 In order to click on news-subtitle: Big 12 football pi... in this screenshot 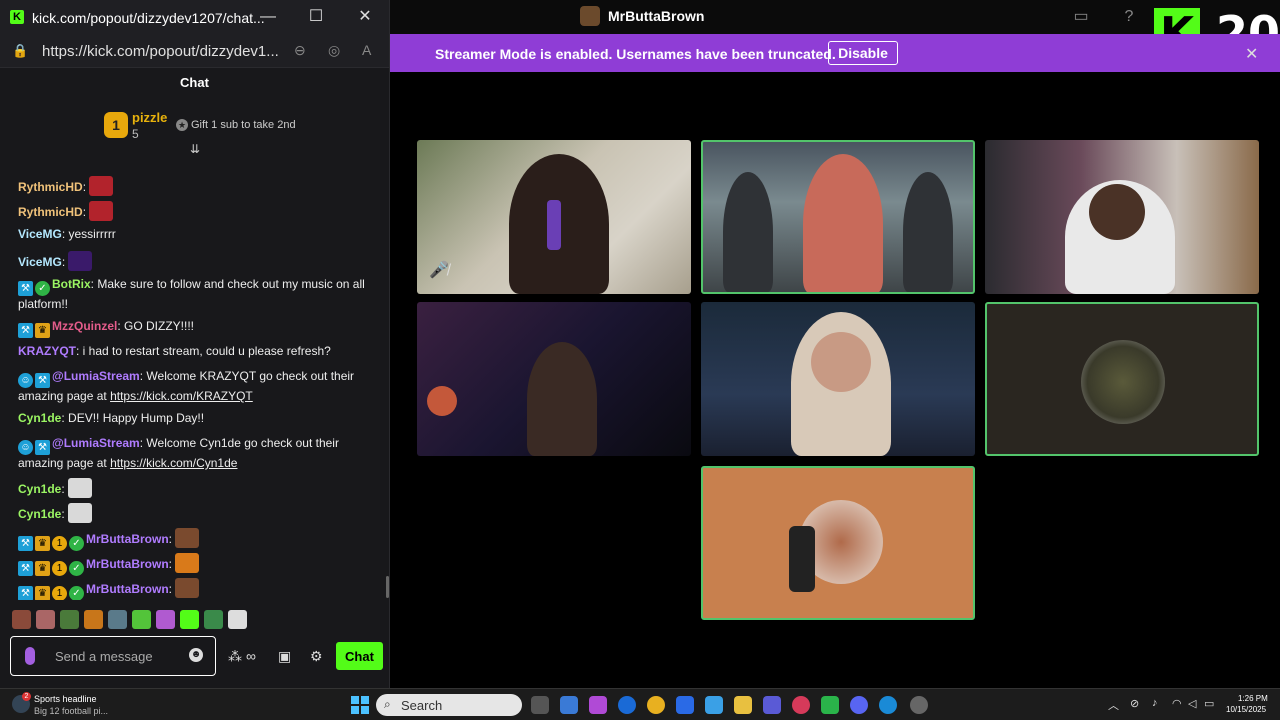, I will do `click(71, 711)`.